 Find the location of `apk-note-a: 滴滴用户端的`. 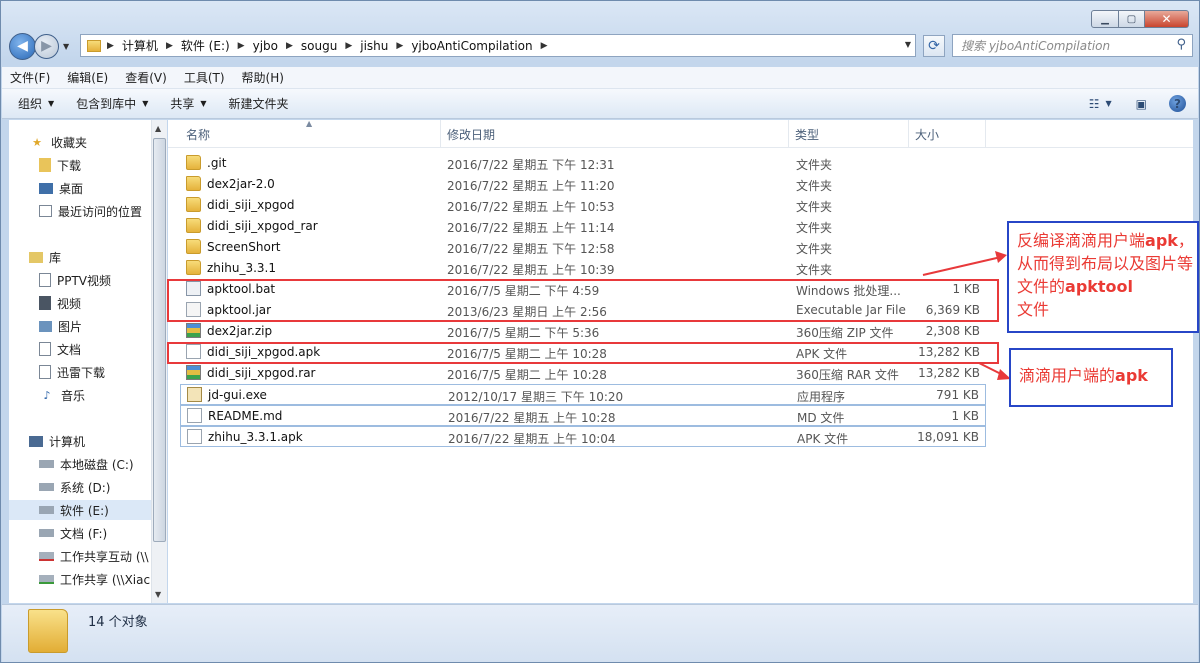

apk-note-a: 滴滴用户端的 is located at coordinates (1067, 375).